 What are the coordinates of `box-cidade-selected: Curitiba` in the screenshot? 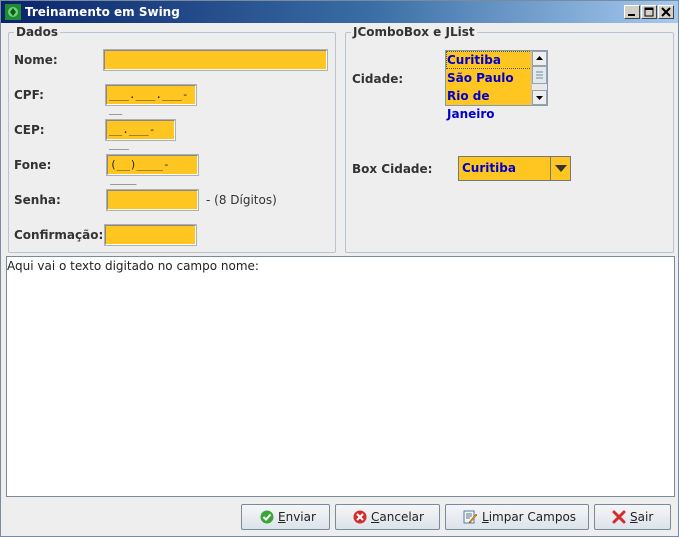 It's located at (489, 168).